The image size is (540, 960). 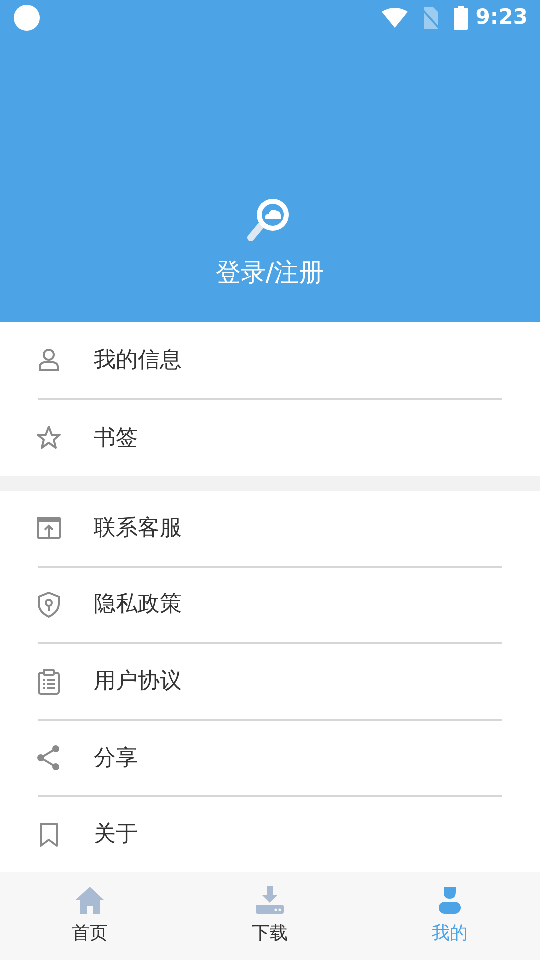 I want to click on status-time: 9:23, so click(x=502, y=18).